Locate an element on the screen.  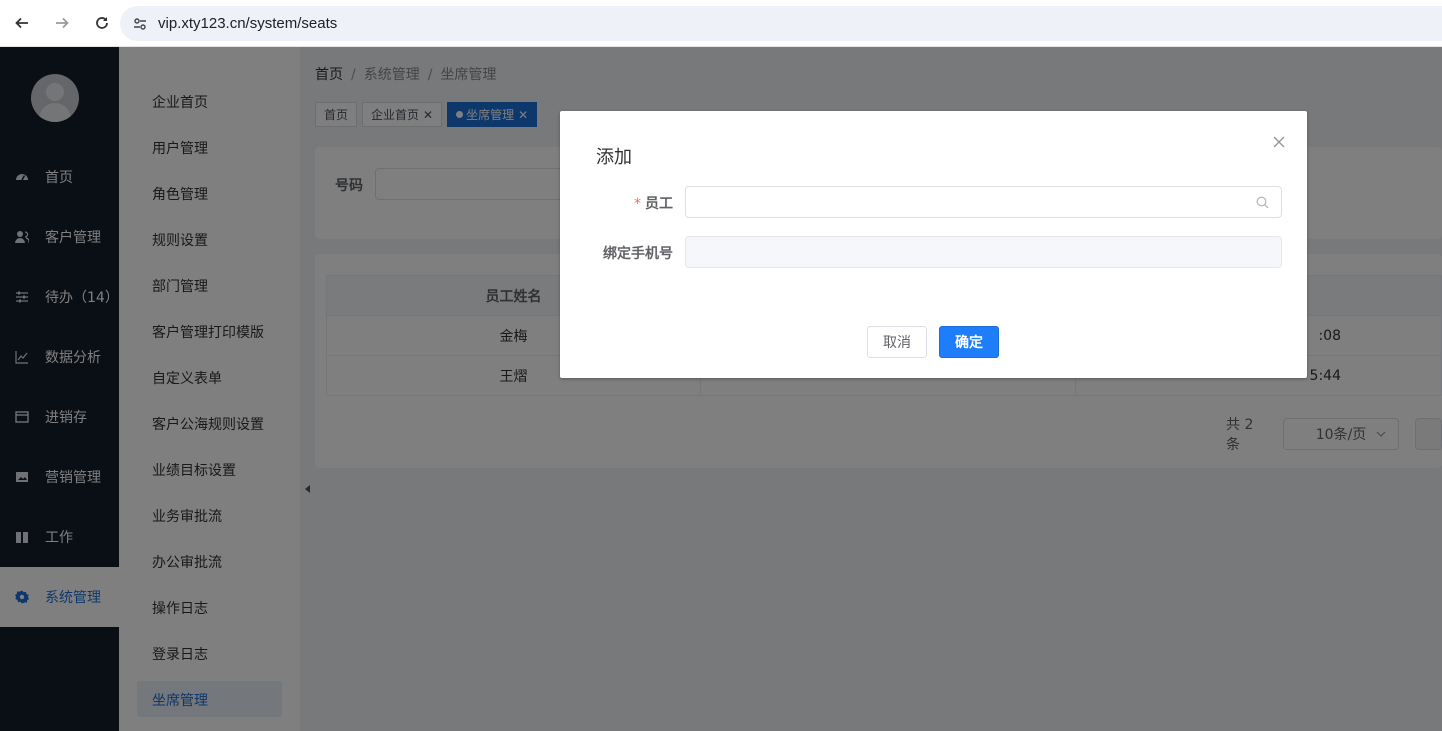
arrow-left-icon is located at coordinates (21, 23).